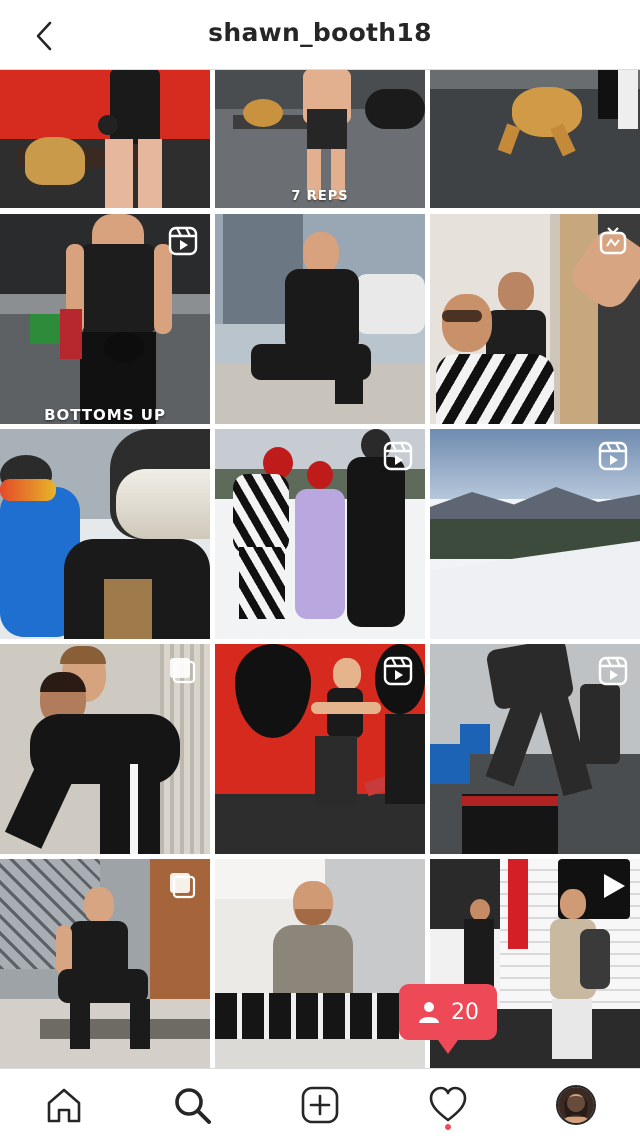  Describe the element at coordinates (320, 32) in the screenshot. I see `profile-username: shawn_booth18` at that location.